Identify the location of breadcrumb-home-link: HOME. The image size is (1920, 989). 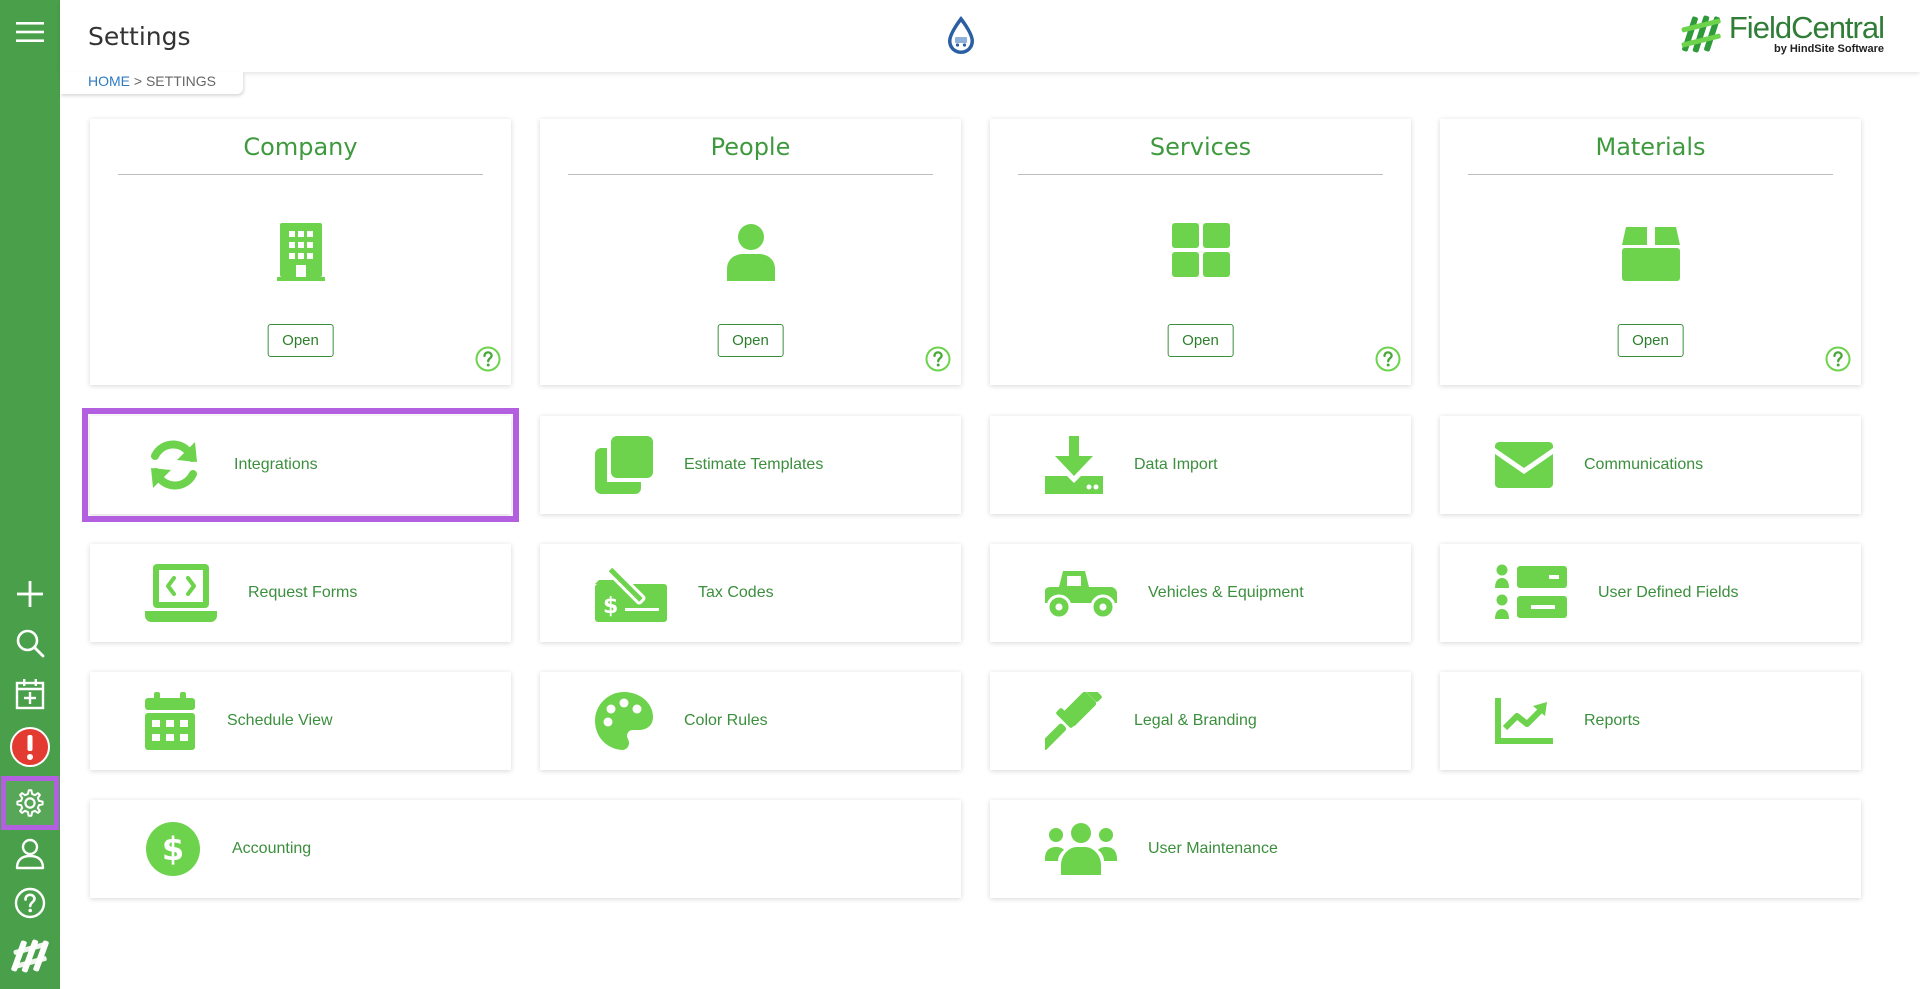
(109, 81).